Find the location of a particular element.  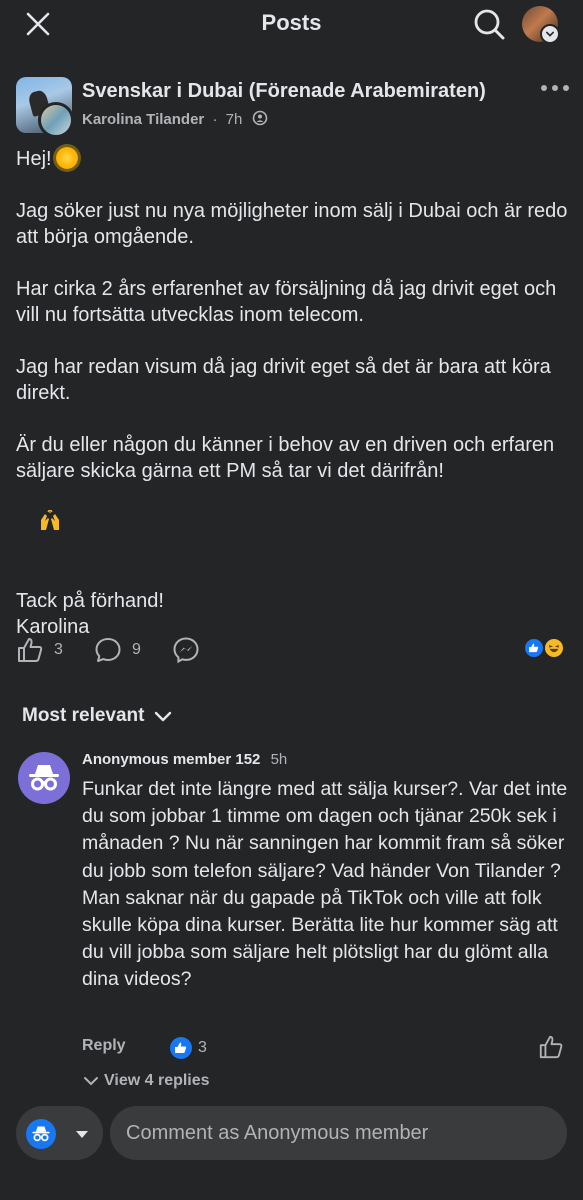

sun-icon is located at coordinates (66, 158).